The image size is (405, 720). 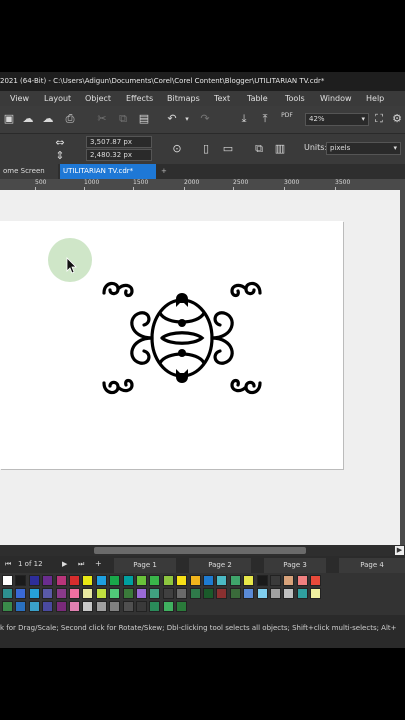 I want to click on menu-window: Window, so click(x=336, y=98).